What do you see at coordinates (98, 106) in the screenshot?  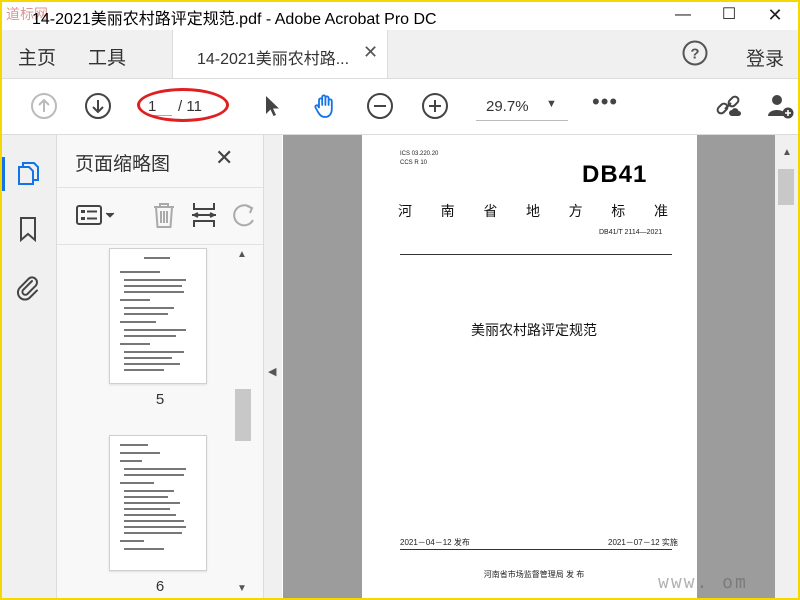 I see `next-page-icon` at bounding box center [98, 106].